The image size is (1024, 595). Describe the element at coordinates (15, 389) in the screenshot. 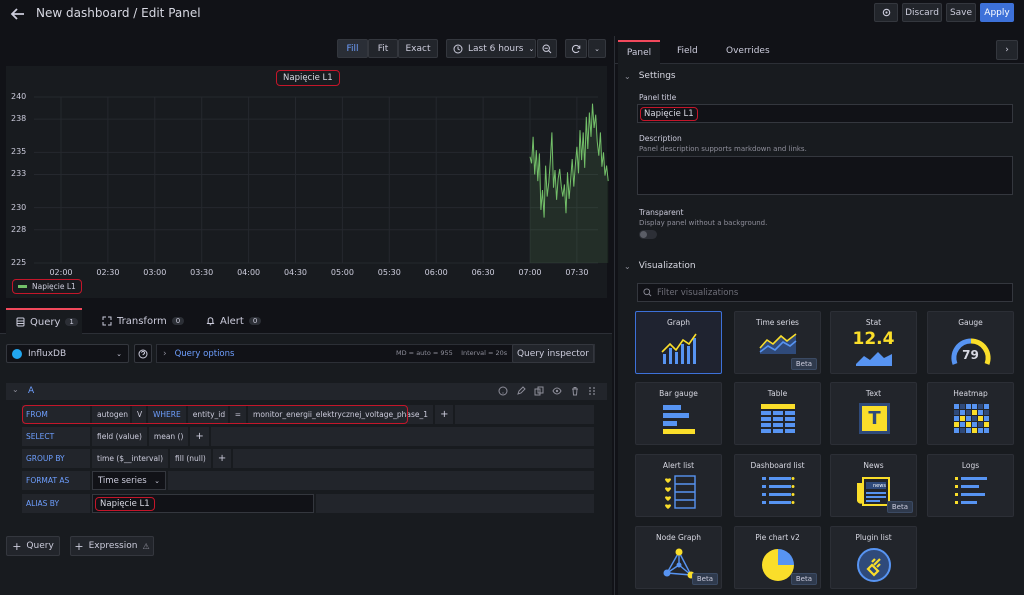

I see `collapse-chevron-icon: ⌄` at that location.